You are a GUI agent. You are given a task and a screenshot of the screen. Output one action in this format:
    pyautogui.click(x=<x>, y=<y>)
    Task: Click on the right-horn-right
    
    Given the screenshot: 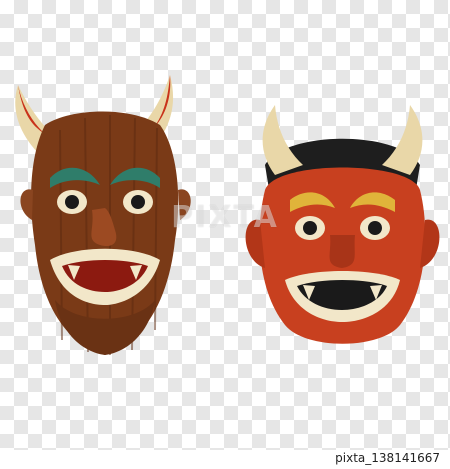 What is the action you would take?
    pyautogui.click(x=402, y=140)
    